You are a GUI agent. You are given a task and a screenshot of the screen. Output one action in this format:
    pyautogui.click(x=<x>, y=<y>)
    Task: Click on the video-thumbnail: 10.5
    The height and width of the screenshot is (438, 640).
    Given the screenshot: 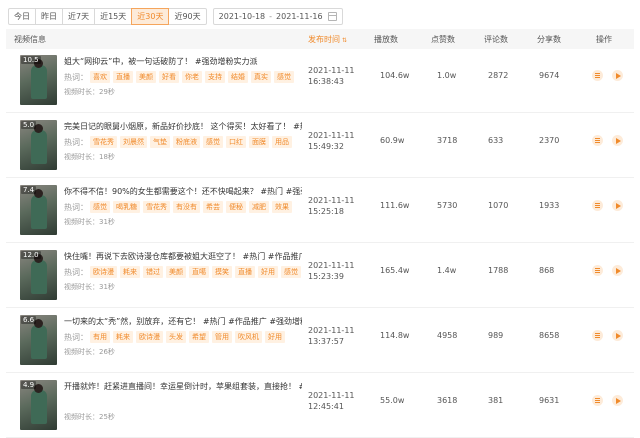 What is the action you would take?
    pyautogui.click(x=38, y=80)
    